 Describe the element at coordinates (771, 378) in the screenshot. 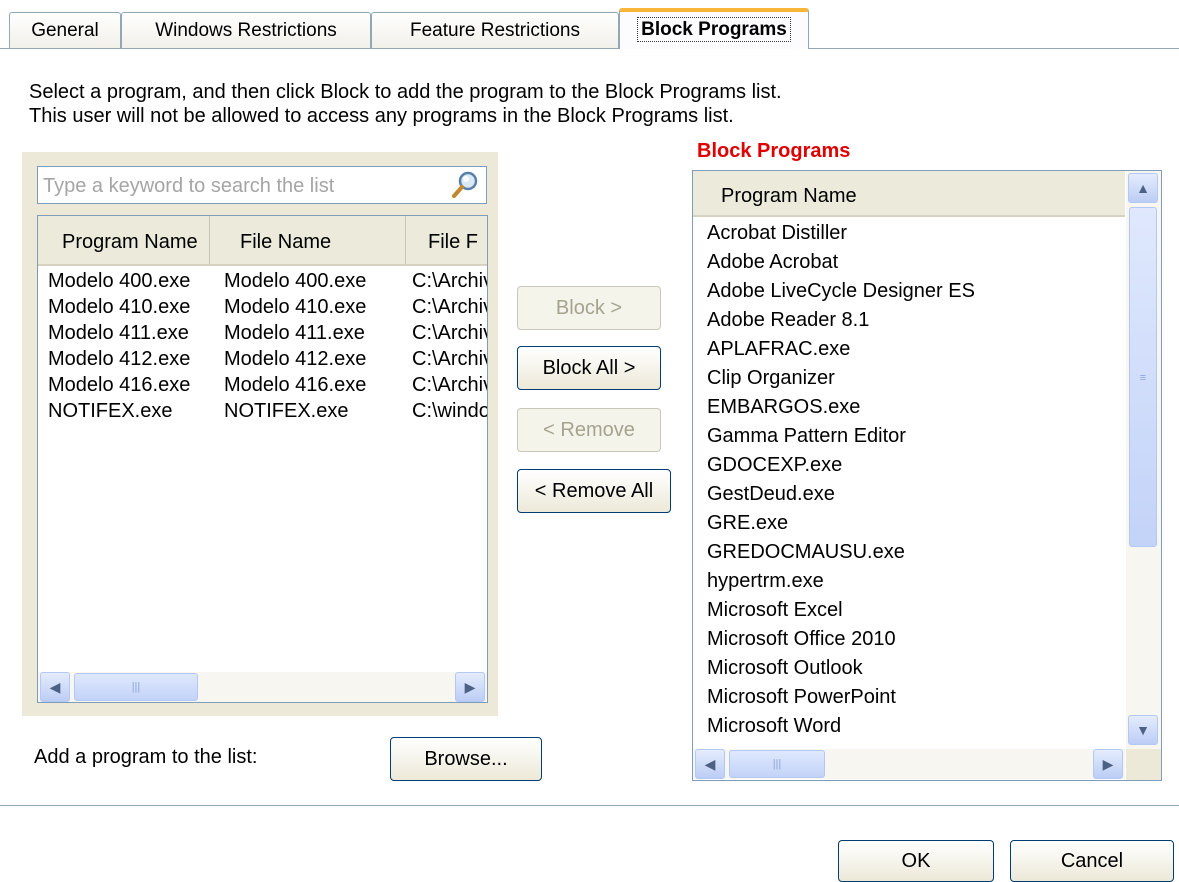

I see `list-item: Clip Organizer` at that location.